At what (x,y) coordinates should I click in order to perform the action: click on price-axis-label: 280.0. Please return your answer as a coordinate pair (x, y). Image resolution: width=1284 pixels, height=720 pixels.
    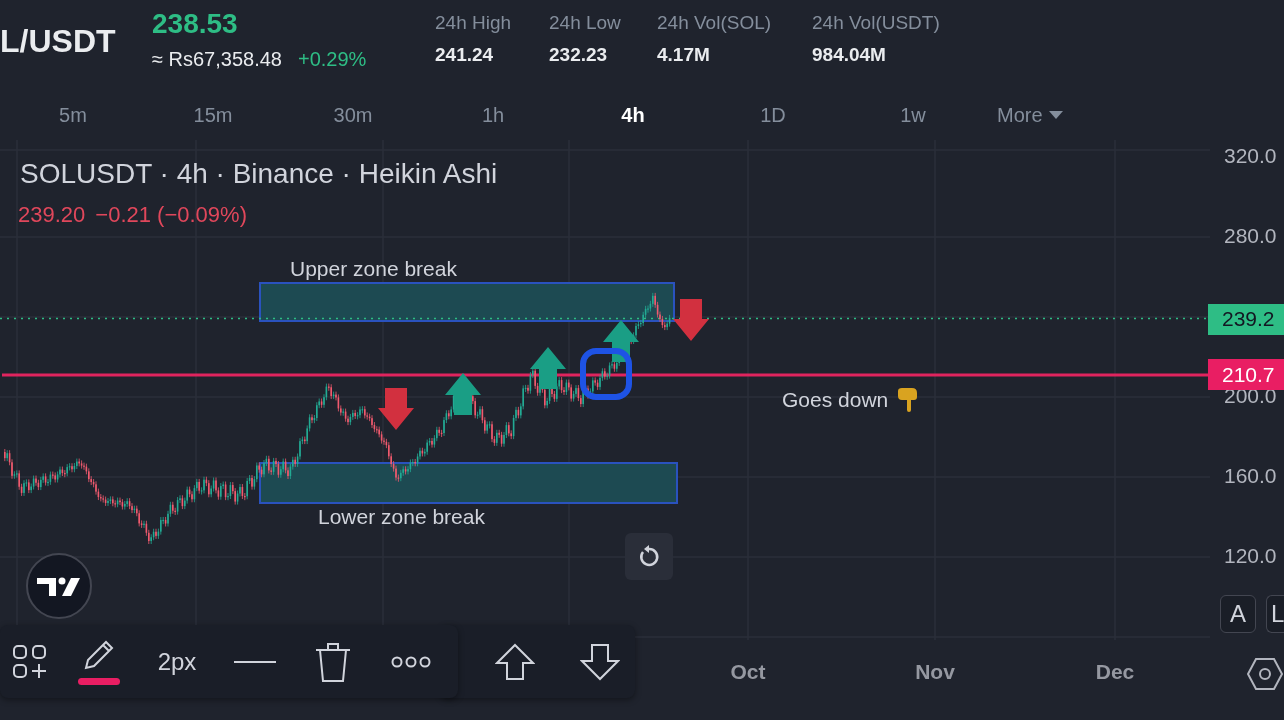
    Looking at the image, I should click on (1250, 236).